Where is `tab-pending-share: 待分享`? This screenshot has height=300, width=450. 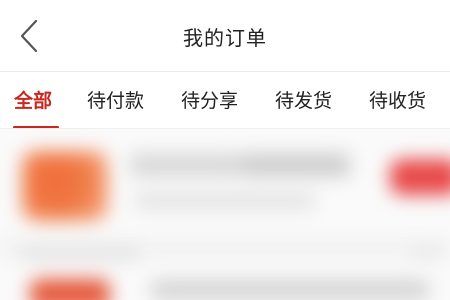
tab-pending-share: 待分享 is located at coordinates (209, 99).